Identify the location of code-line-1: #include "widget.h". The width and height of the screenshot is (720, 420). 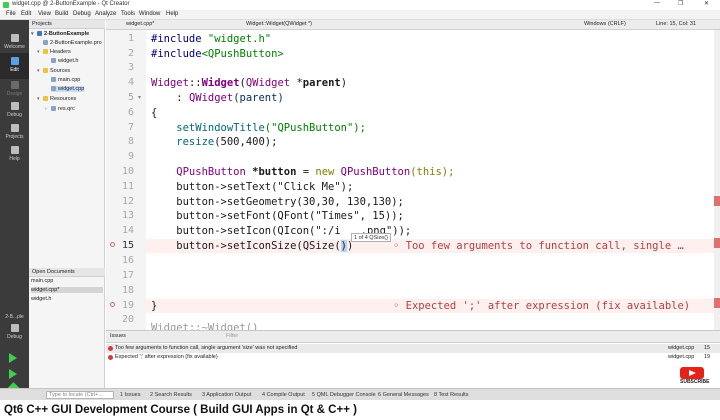
(211, 39).